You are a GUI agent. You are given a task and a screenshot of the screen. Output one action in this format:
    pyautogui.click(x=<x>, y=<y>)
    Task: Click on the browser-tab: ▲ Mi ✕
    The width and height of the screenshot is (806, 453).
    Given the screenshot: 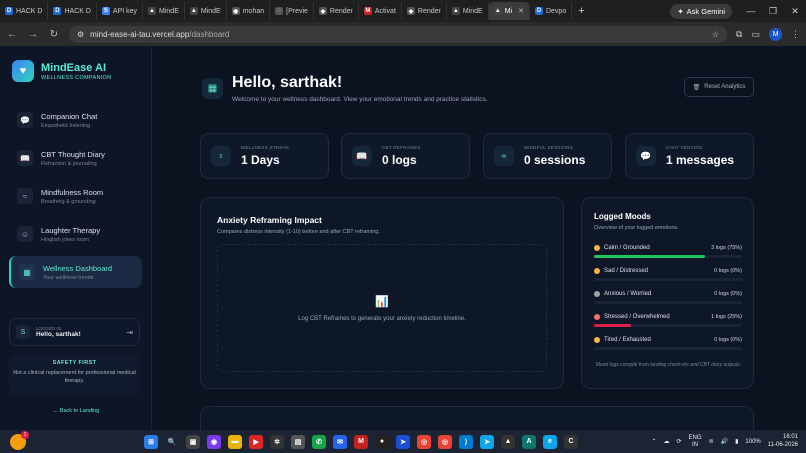 What is the action you would take?
    pyautogui.click(x=509, y=11)
    